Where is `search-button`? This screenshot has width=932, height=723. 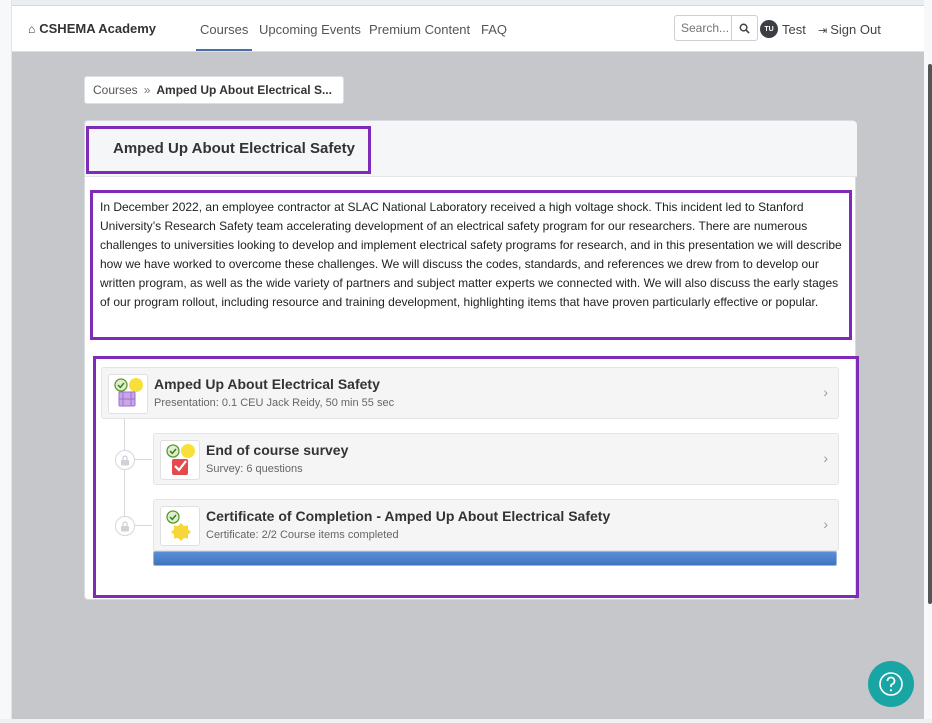
search-button is located at coordinates (744, 28).